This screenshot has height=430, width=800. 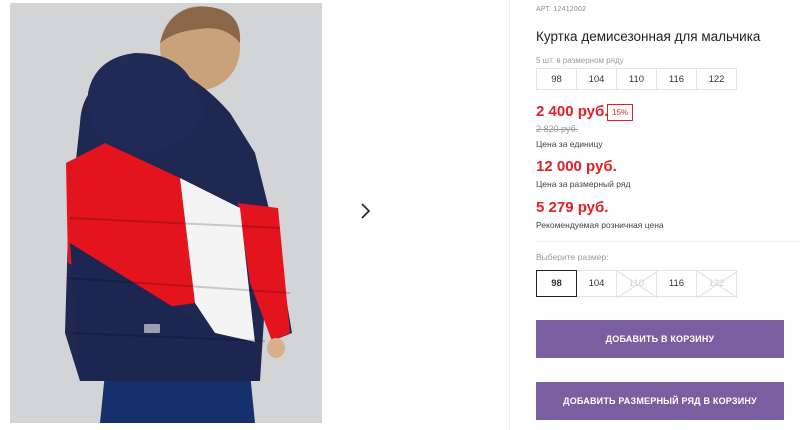 What do you see at coordinates (572, 111) in the screenshot?
I see `unit-price: 2 400 руб.` at bounding box center [572, 111].